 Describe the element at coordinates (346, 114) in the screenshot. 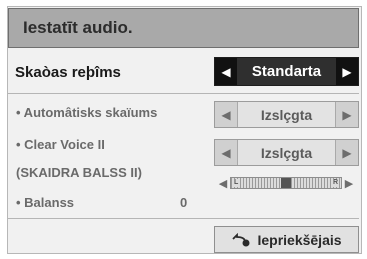

I see `auto-volume-next-arrow-icon: ▶` at that location.